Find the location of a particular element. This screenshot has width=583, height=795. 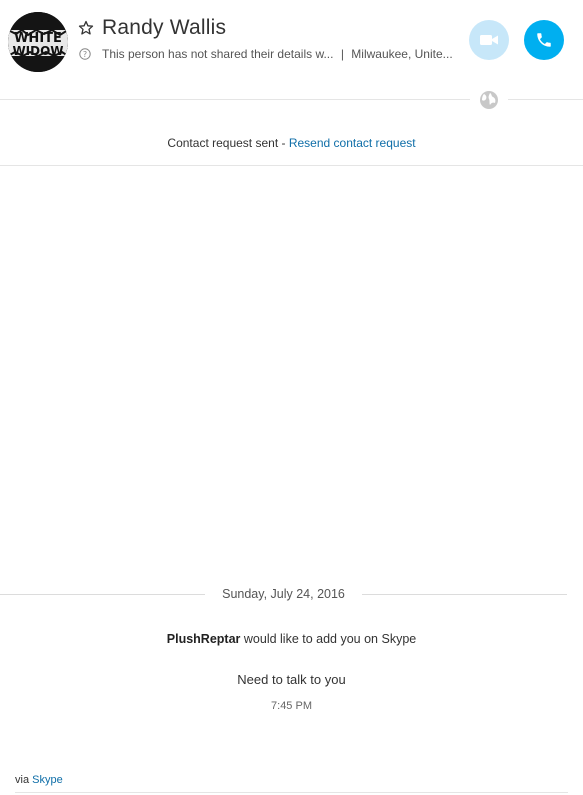

footer-divider is located at coordinates (291, 792).